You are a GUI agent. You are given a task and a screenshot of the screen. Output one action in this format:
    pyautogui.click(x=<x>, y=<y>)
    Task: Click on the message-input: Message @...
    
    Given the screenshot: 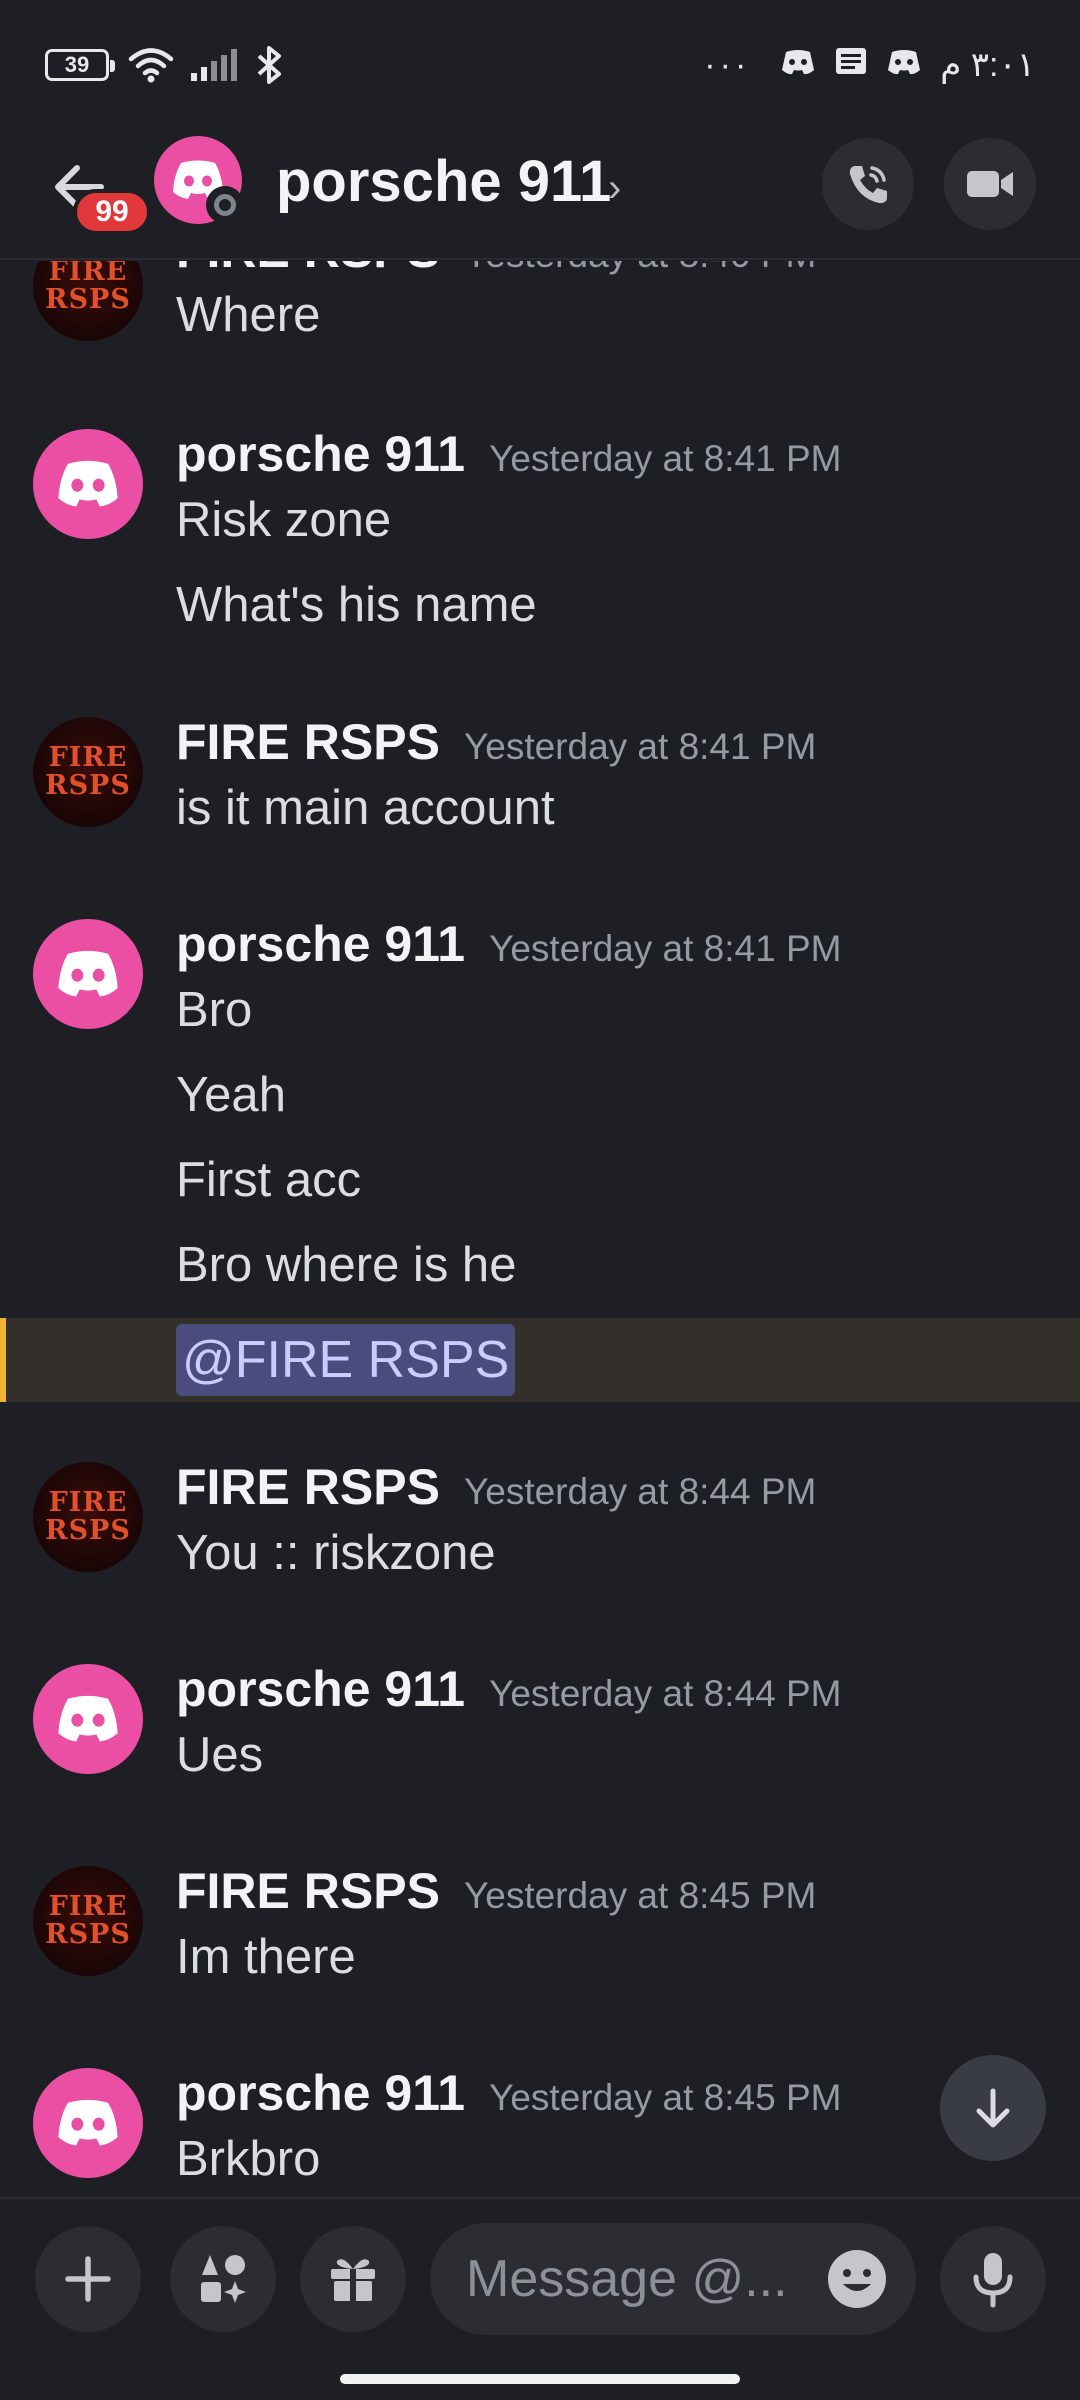 What is the action you would take?
    pyautogui.click(x=673, y=2279)
    